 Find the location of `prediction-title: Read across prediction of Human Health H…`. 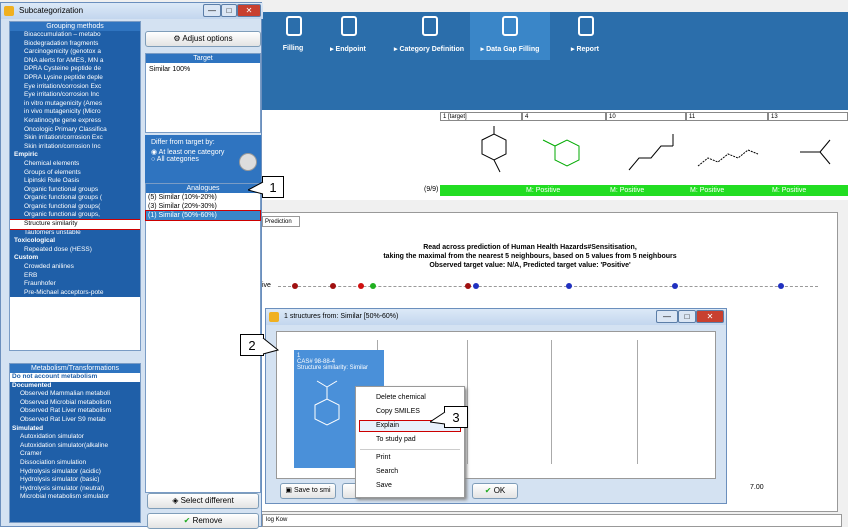

prediction-title: Read across prediction of Human Health H… is located at coordinates (530, 247).